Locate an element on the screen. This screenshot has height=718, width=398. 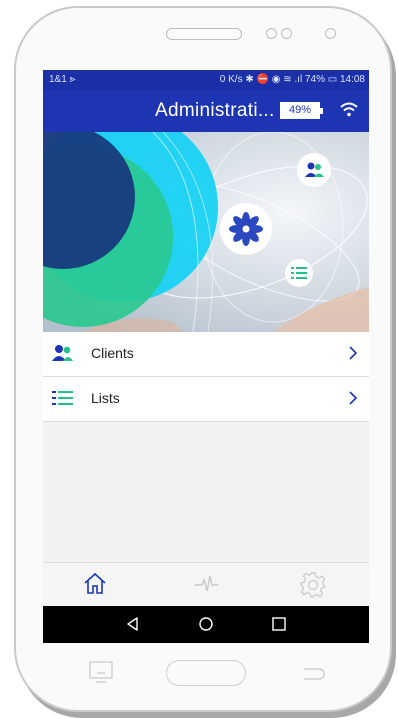
activity-icon is located at coordinates (206, 584).